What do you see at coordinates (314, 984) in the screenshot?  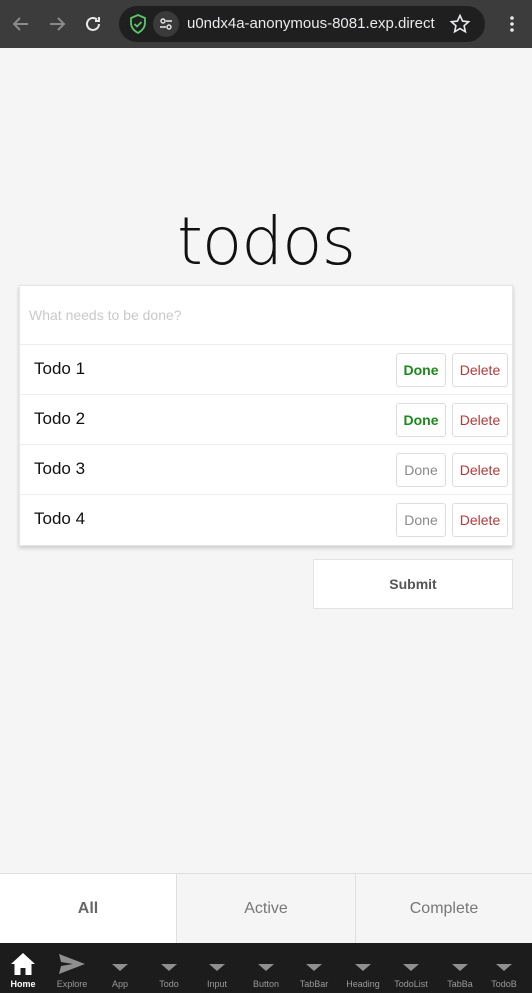 I see `nav-label: TabBar` at bounding box center [314, 984].